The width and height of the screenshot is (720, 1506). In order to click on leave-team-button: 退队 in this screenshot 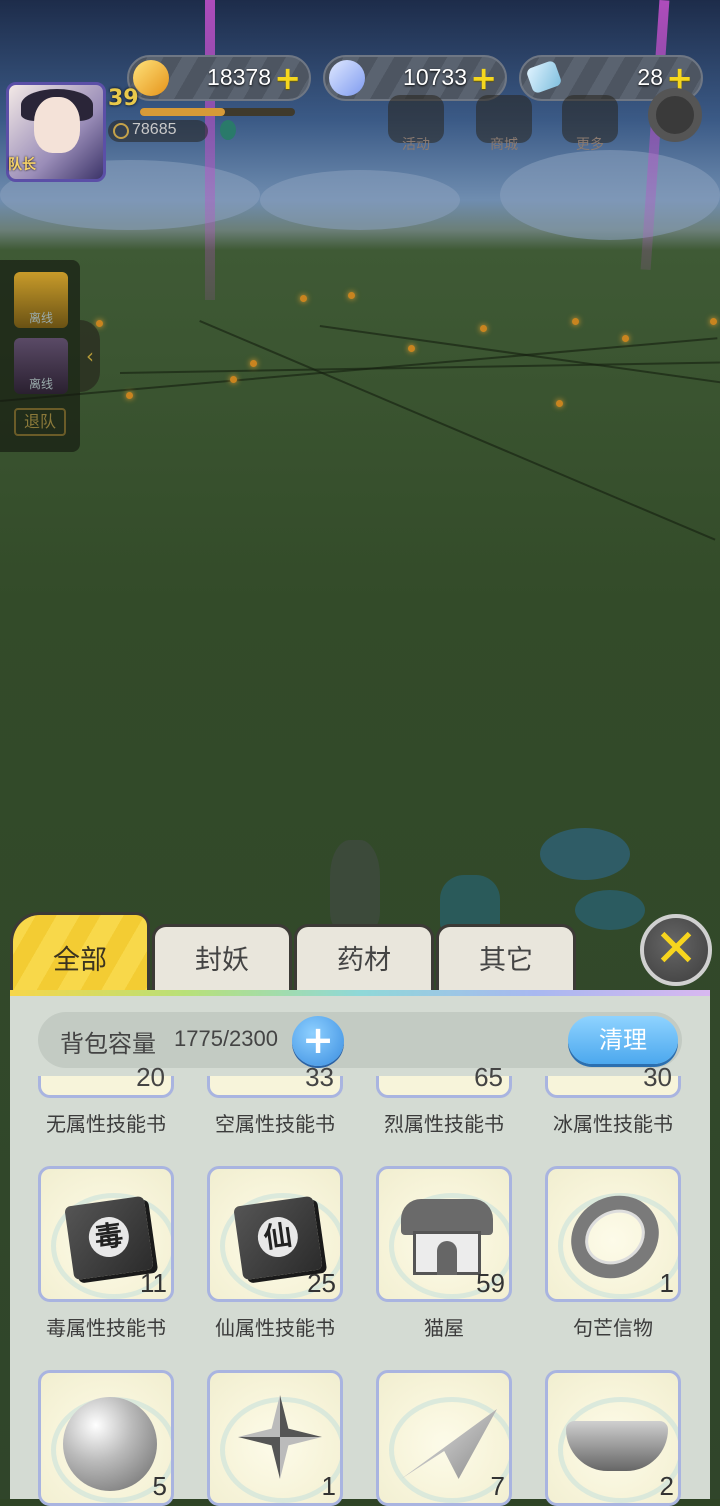, I will do `click(40, 422)`.